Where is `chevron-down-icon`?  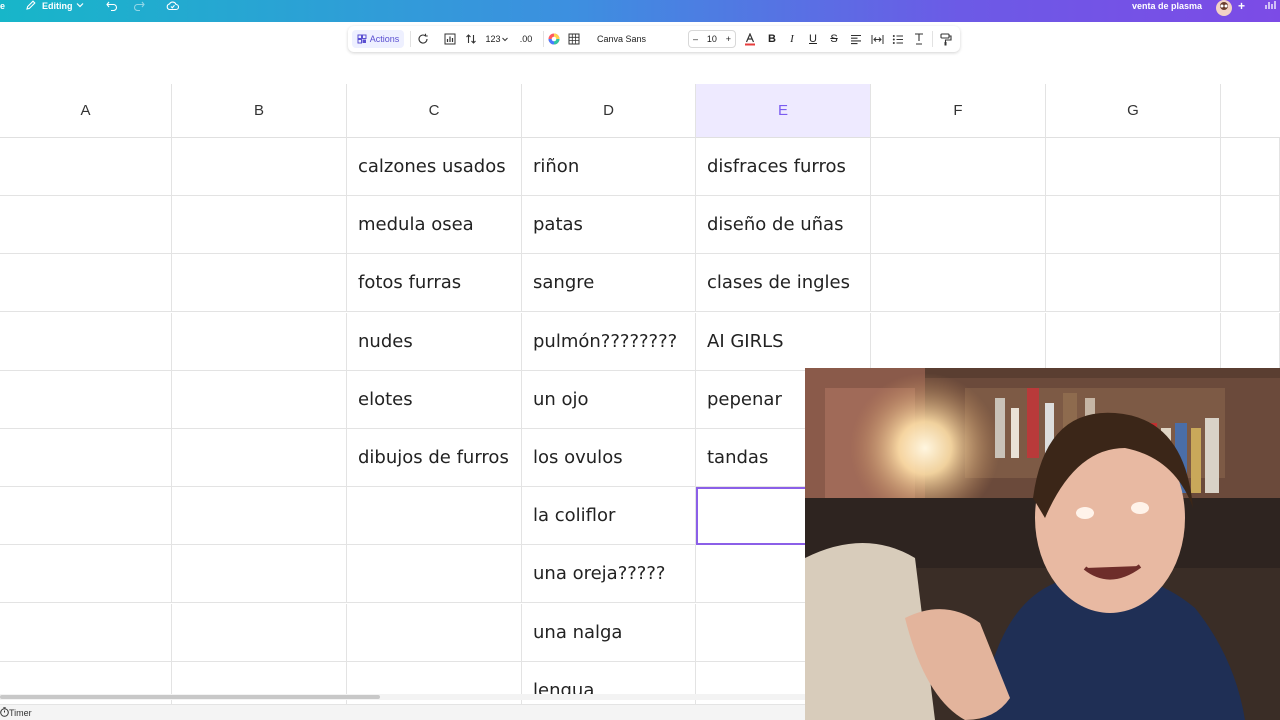 chevron-down-icon is located at coordinates (81, 6).